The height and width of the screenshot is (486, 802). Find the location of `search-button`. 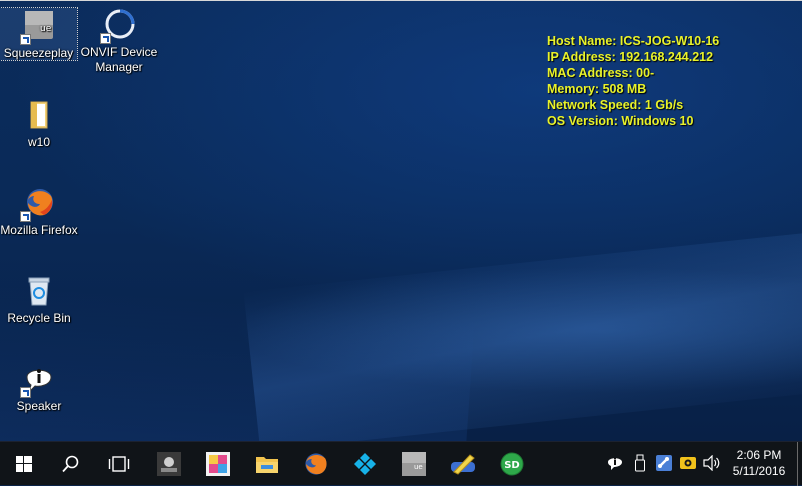

search-button is located at coordinates (71, 464).